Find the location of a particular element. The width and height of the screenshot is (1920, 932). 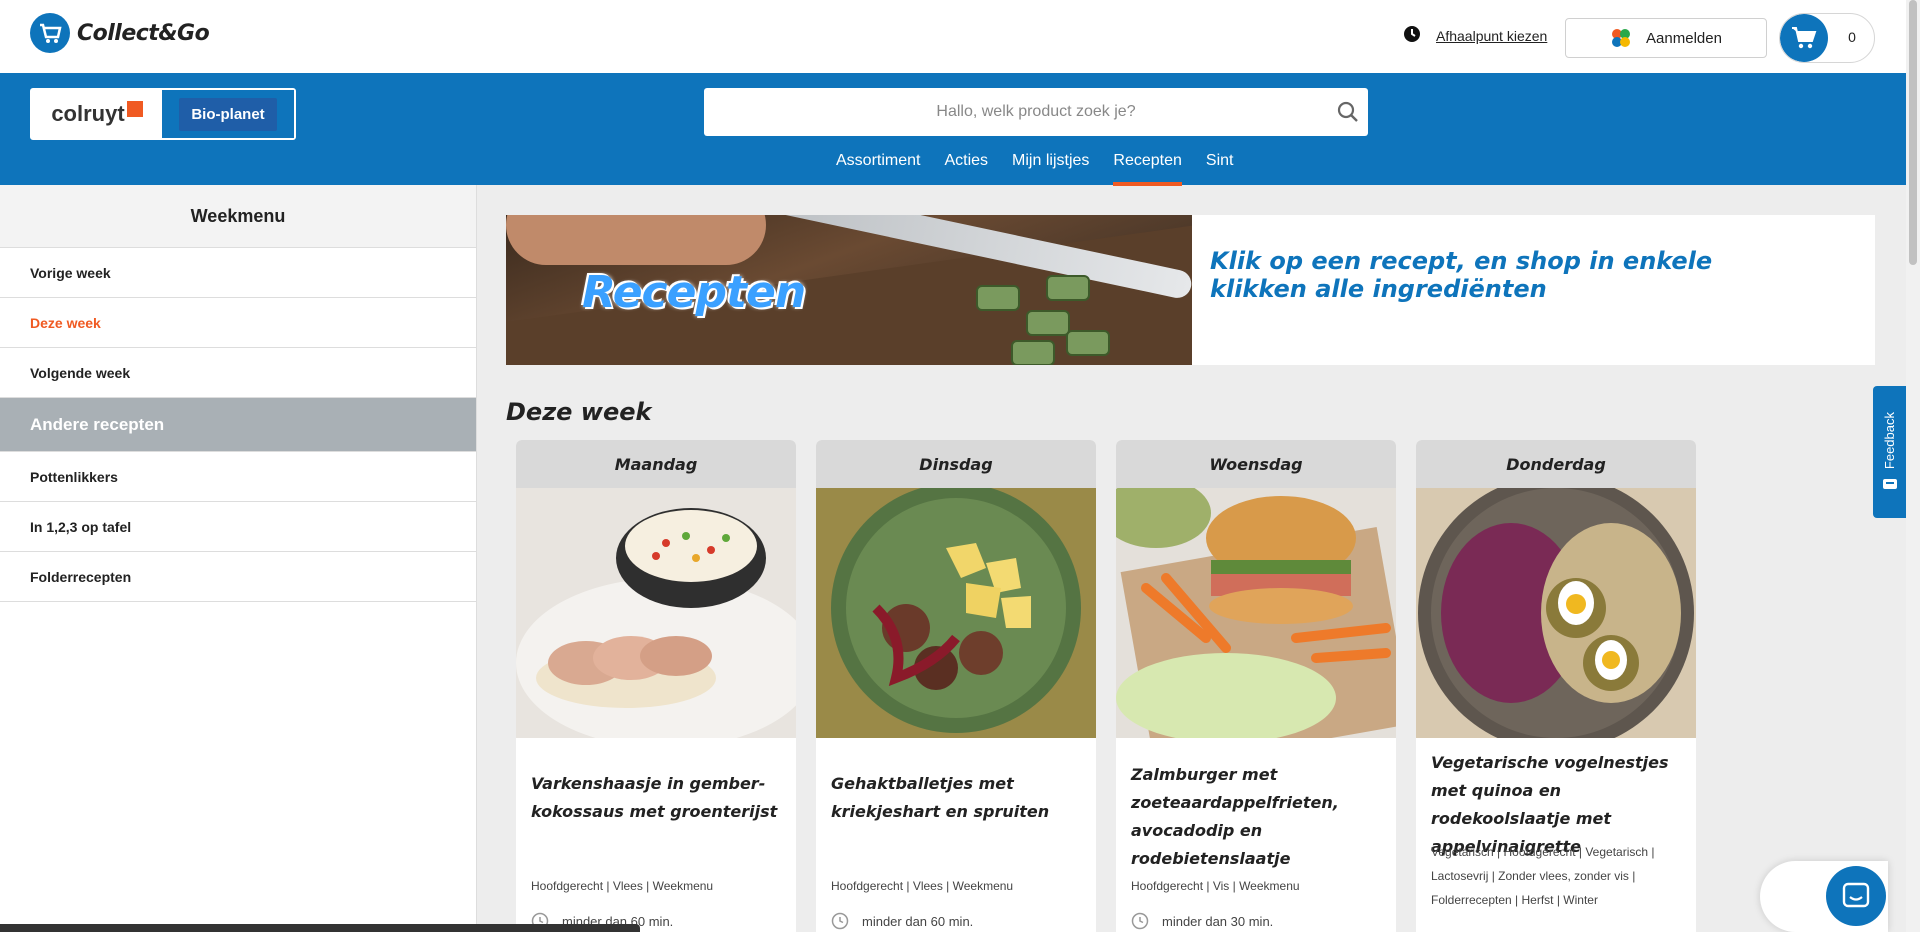

recipe-tags: Hoofdgerecht | Vis | Weekmenu is located at coordinates (1215, 886).